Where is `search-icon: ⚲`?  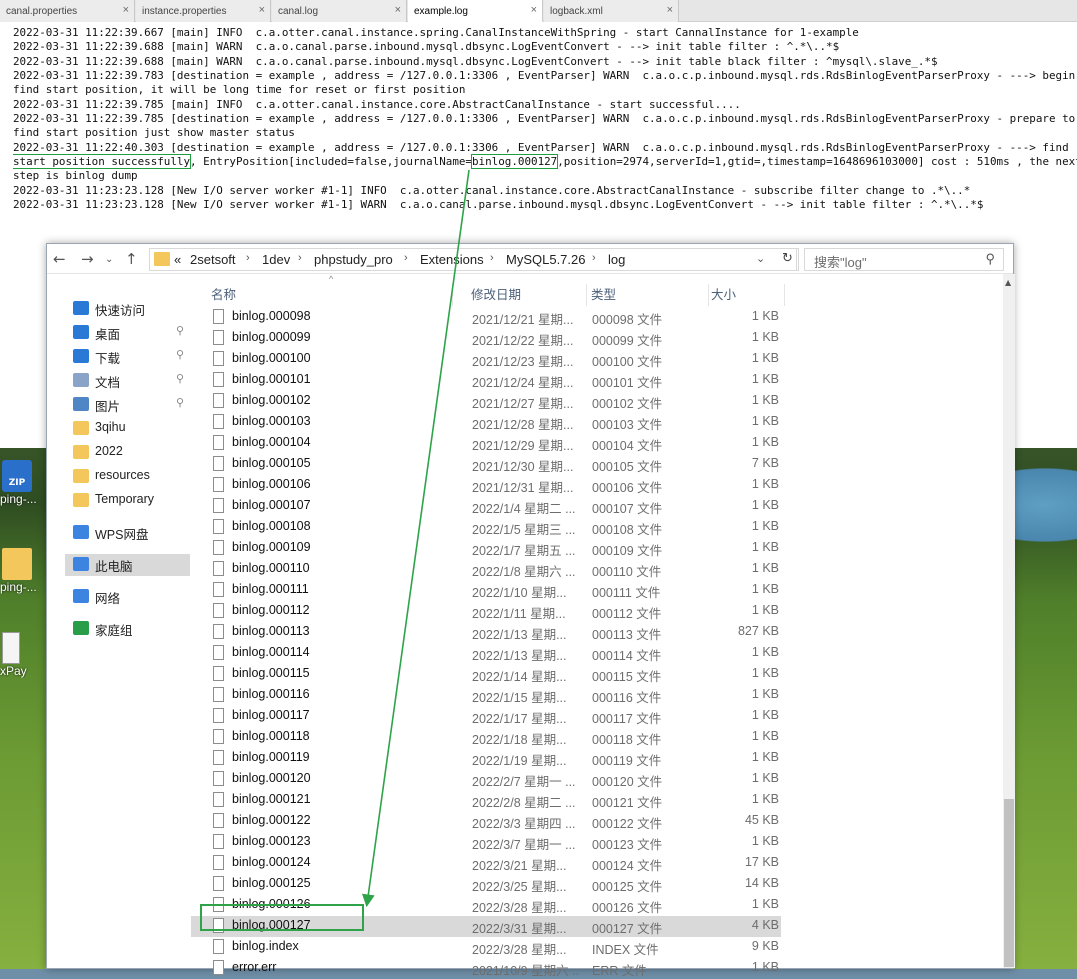
search-icon: ⚲ is located at coordinates (990, 259).